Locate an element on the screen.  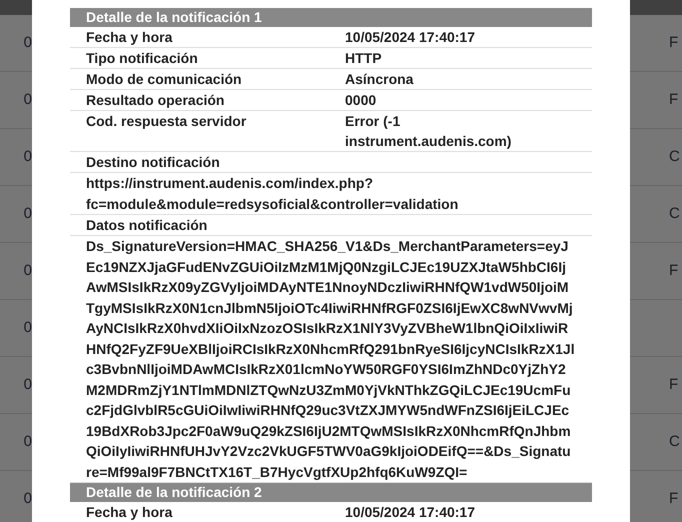
field-label: Modo de comunicación is located at coordinates (164, 79).